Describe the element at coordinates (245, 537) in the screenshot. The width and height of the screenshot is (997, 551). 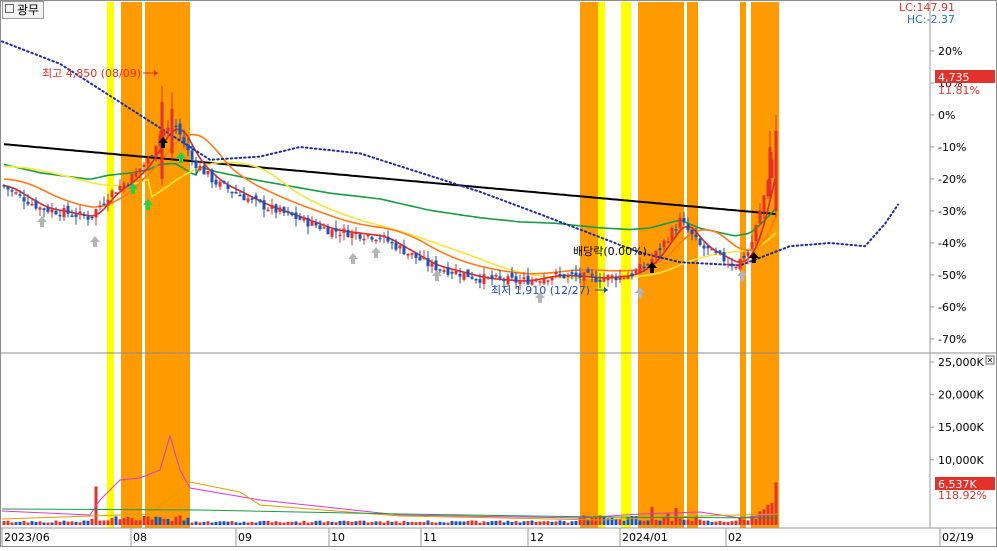
I see `x-tick-label: 09` at that location.